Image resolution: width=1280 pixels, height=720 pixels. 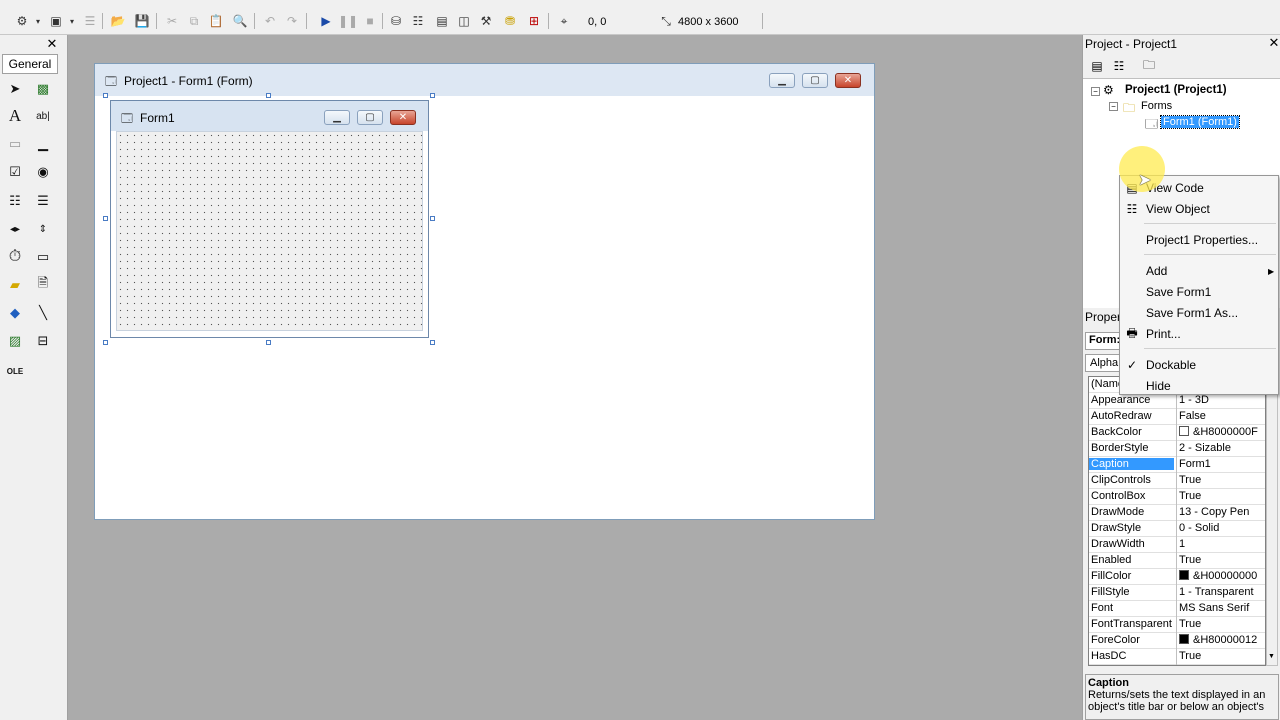 I want to click on toolbox-icon: ⚒, so click(x=486, y=21).